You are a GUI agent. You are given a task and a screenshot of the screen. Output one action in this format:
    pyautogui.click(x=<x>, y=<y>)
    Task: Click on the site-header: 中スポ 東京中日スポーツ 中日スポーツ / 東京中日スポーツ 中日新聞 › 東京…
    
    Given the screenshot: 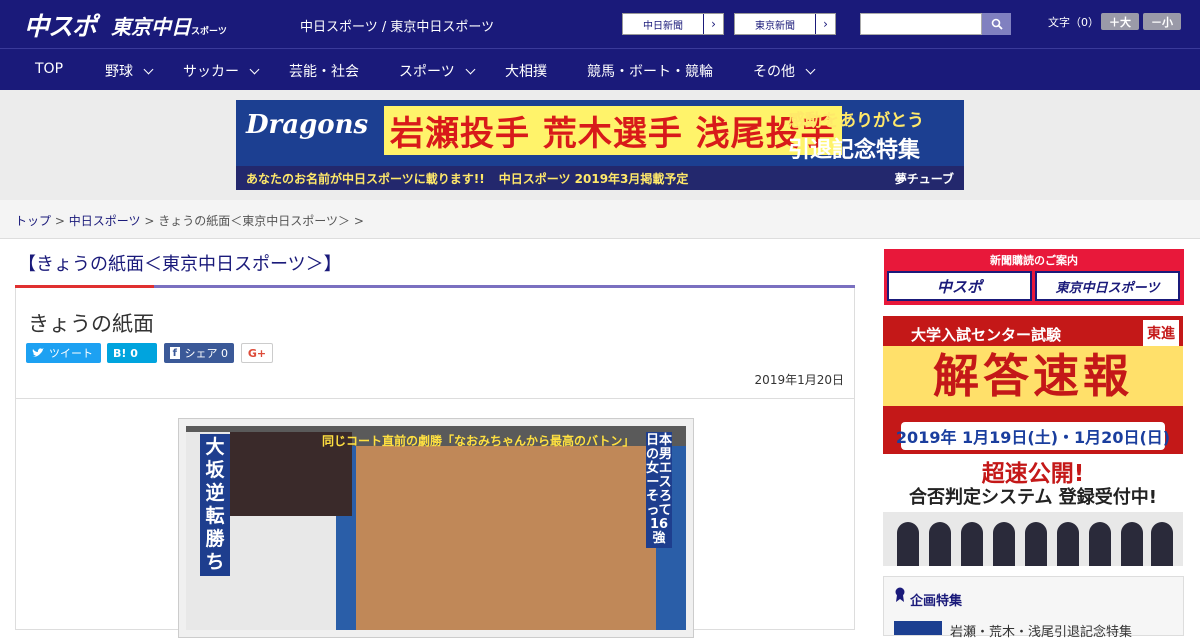 What is the action you would take?
    pyautogui.click(x=600, y=24)
    